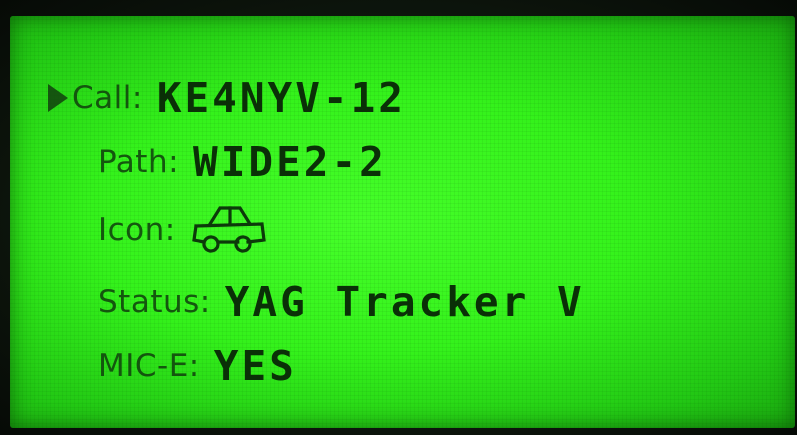 Image resolution: width=797 pixels, height=435 pixels. I want to click on path-value: WIDE2-2, so click(290, 162).